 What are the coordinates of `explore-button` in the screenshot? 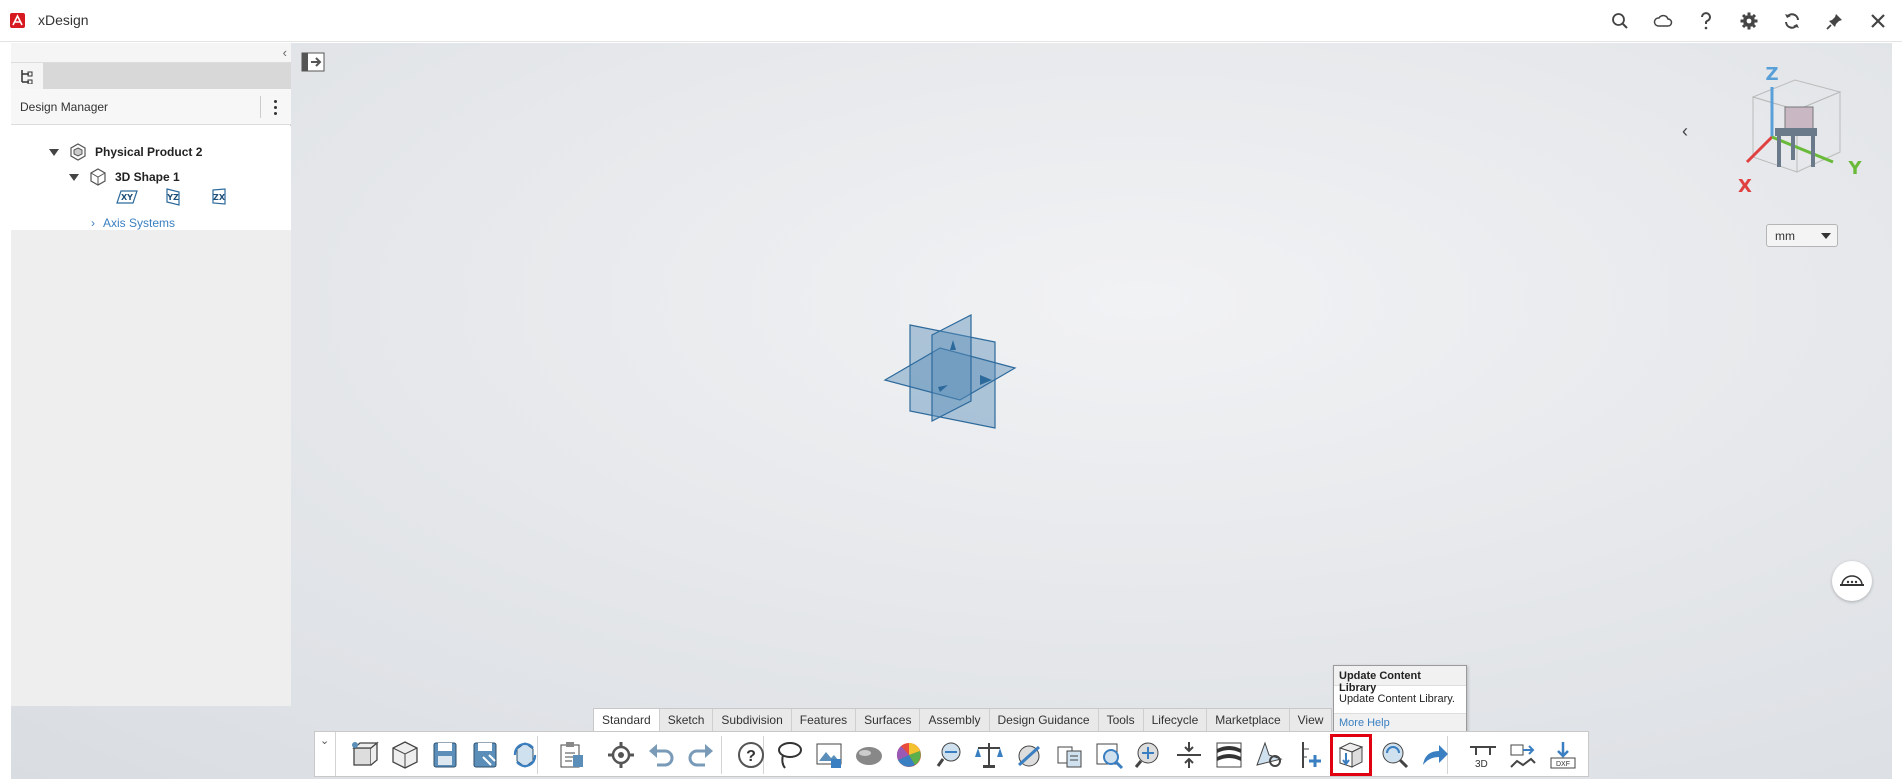 It's located at (1395, 755).